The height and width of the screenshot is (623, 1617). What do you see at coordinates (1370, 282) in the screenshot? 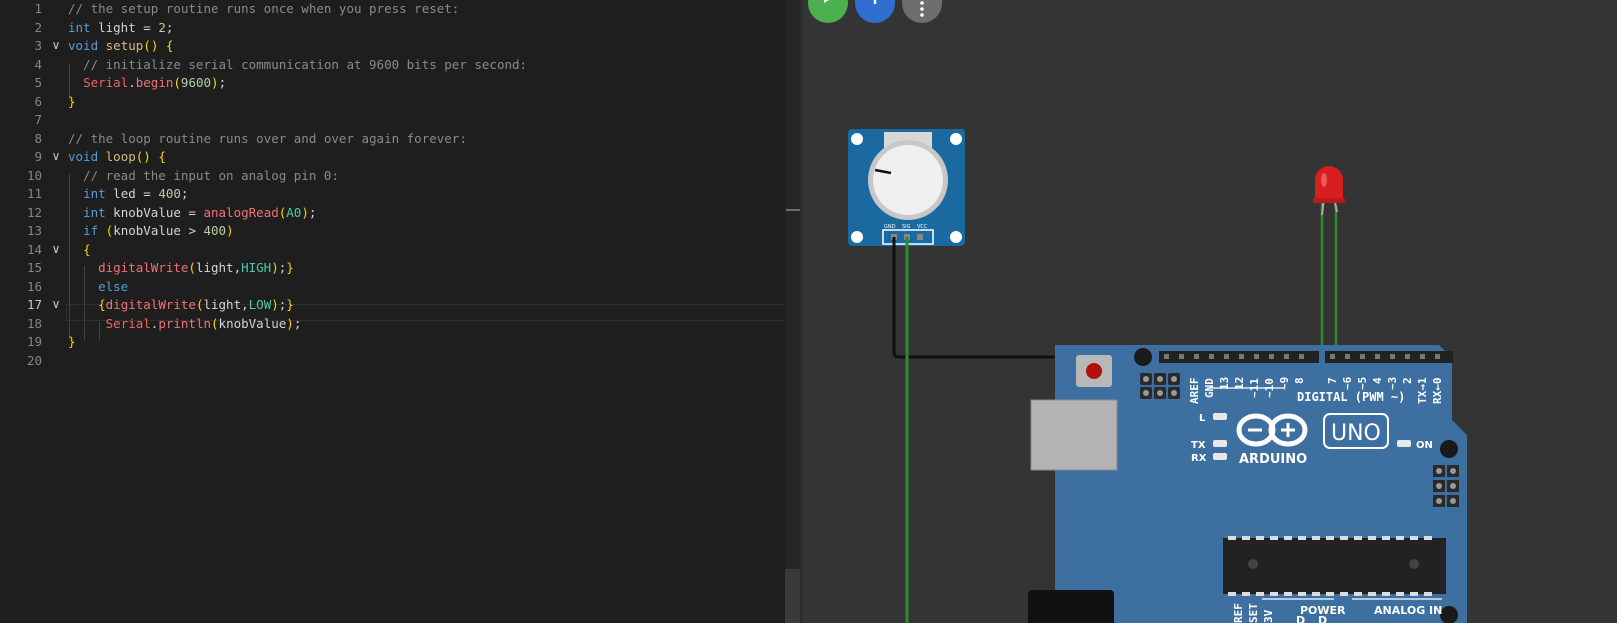
I see `wire-led-anode` at bounding box center [1370, 282].